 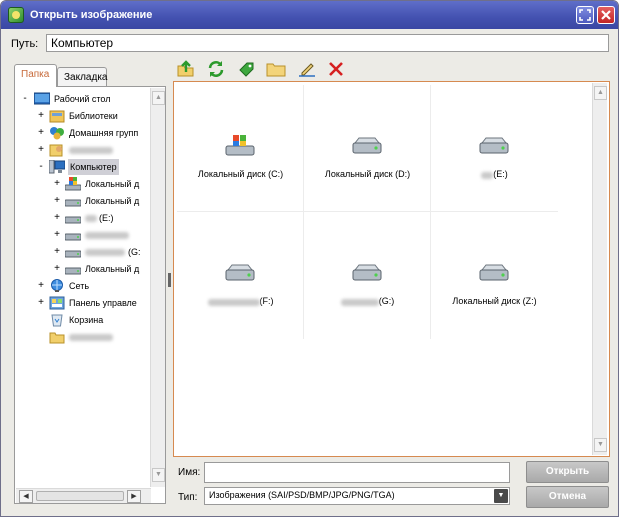 I want to click on tree-item-drive-c: + Локальный д, so click(x=99, y=184).